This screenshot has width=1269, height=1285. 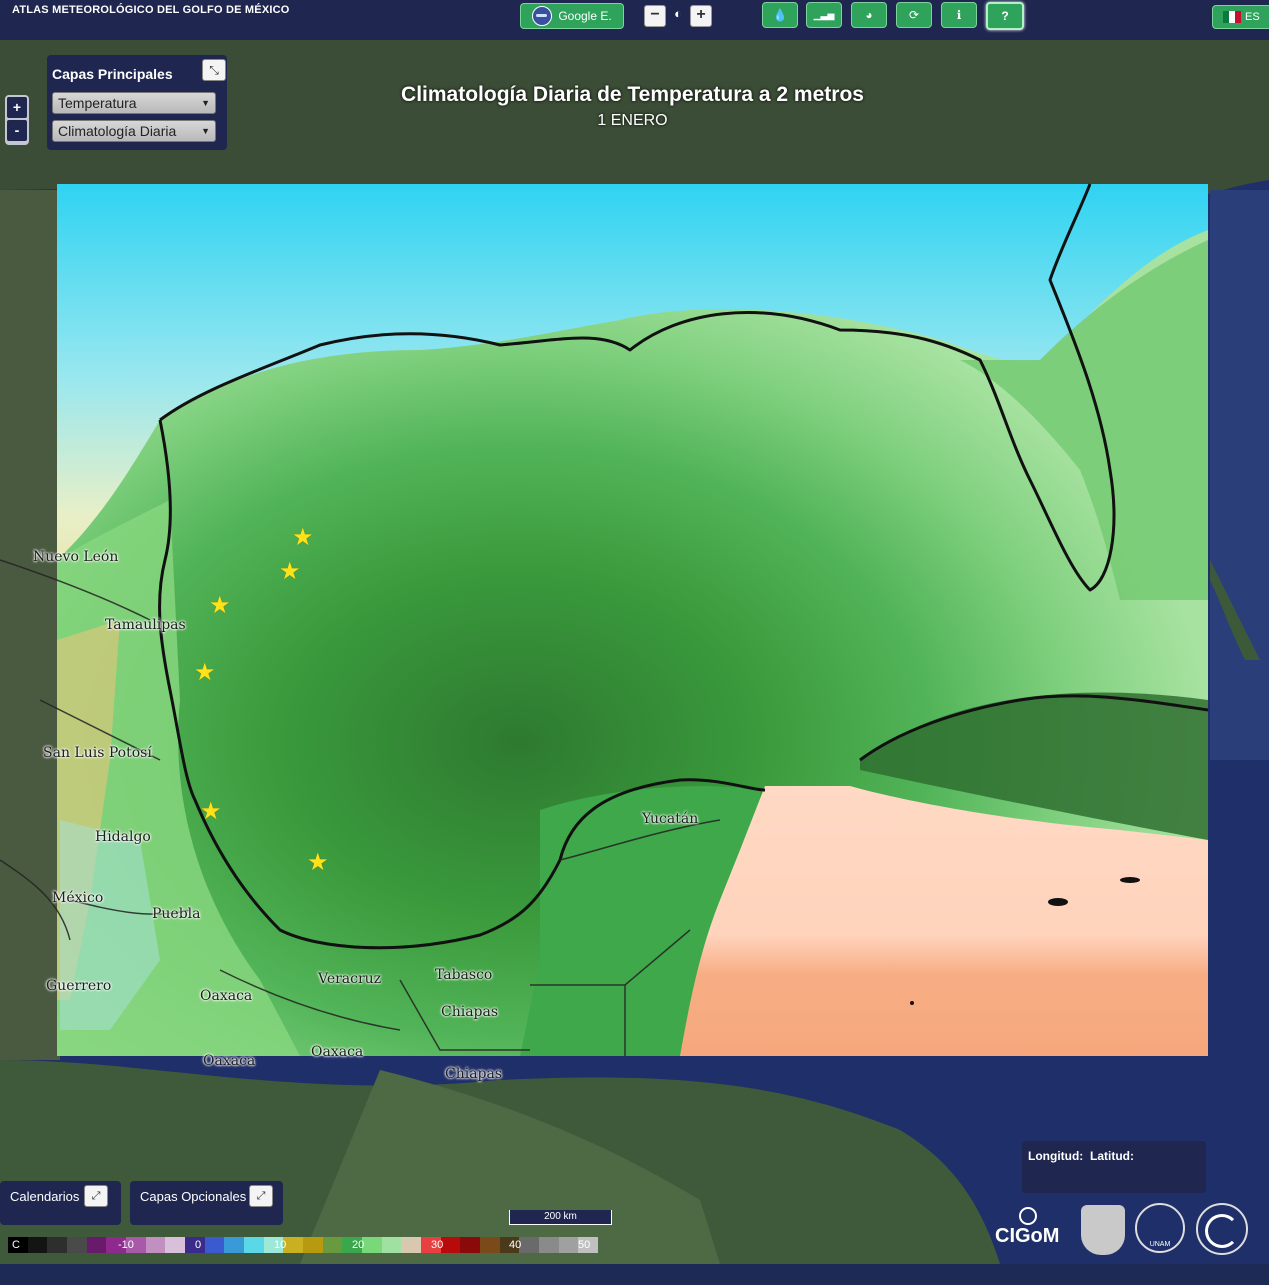 What do you see at coordinates (280, 1245) in the screenshot?
I see `legend-tick: 10` at bounding box center [280, 1245].